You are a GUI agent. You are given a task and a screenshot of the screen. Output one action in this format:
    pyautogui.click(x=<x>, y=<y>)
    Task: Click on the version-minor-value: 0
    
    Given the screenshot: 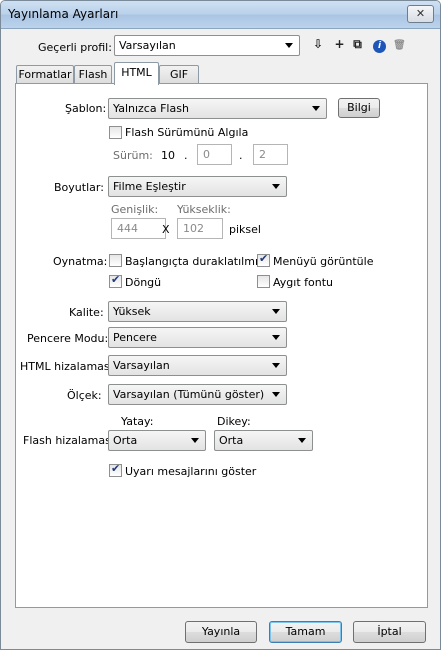 What is the action you would take?
    pyautogui.click(x=206, y=154)
    